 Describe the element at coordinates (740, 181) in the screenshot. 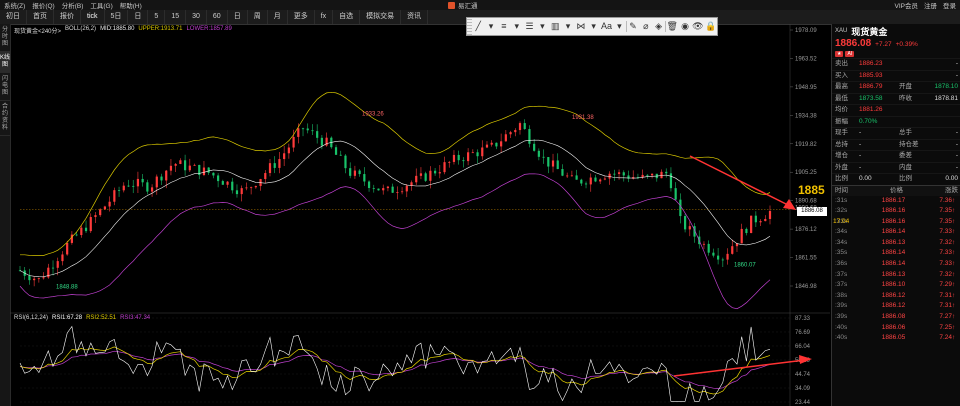

I see `trend-arrow-line` at that location.